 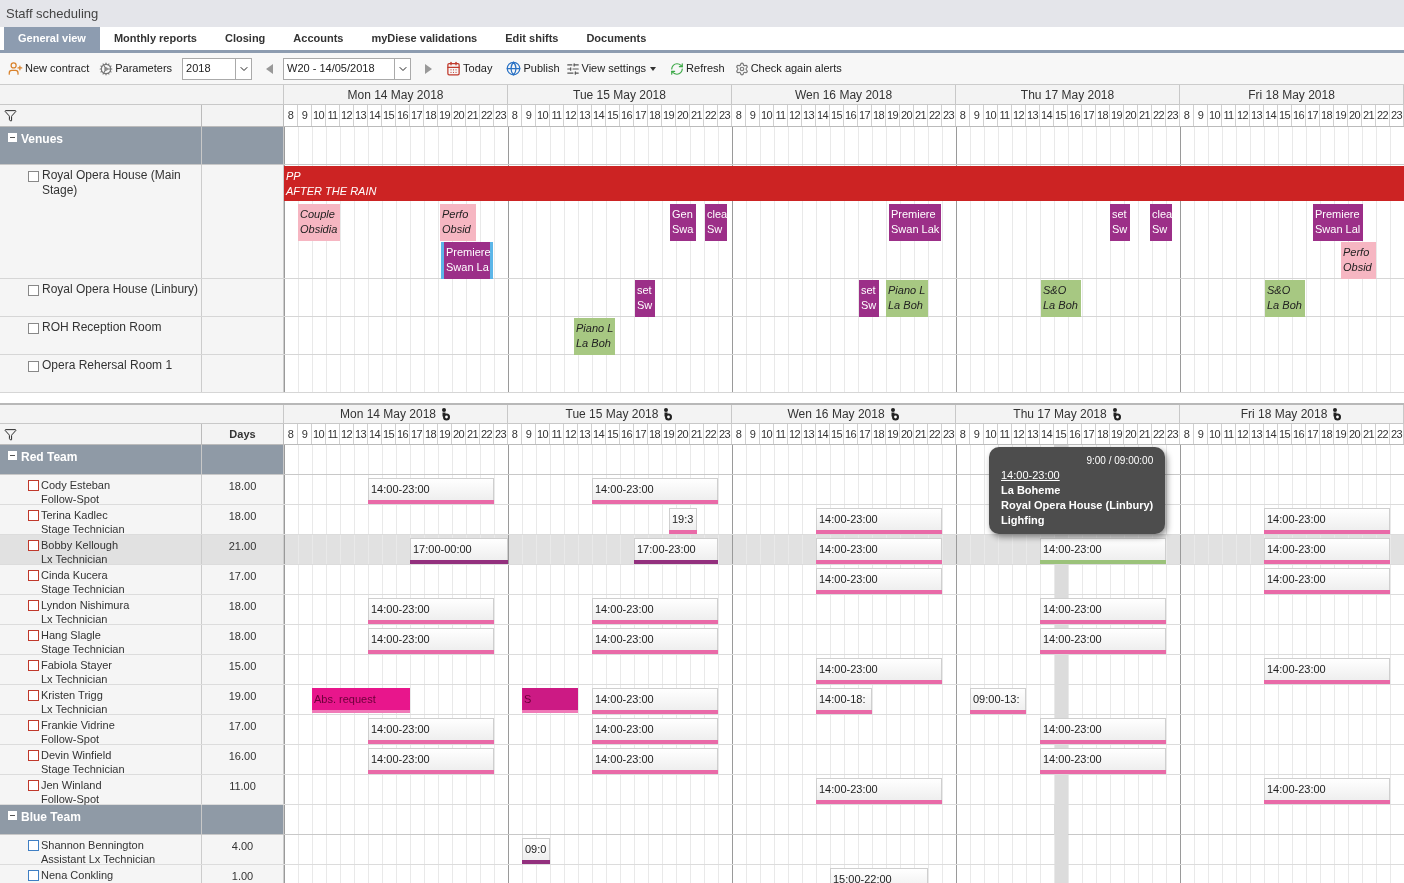 What do you see at coordinates (533, 68) in the screenshot?
I see `publish-button: Publish` at bounding box center [533, 68].